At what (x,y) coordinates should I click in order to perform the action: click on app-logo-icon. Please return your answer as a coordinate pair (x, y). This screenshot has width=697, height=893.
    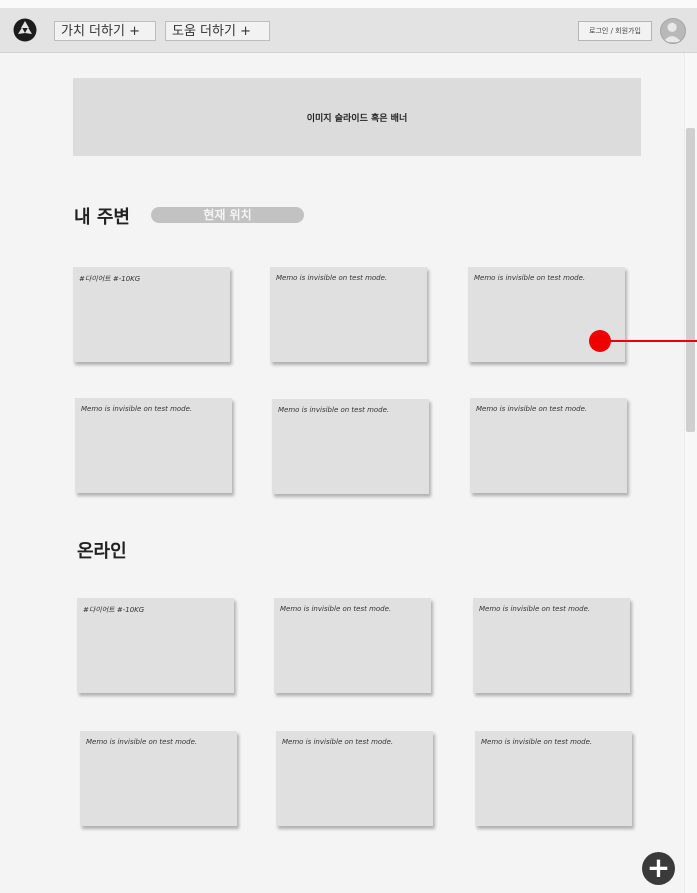
    Looking at the image, I should click on (25, 30).